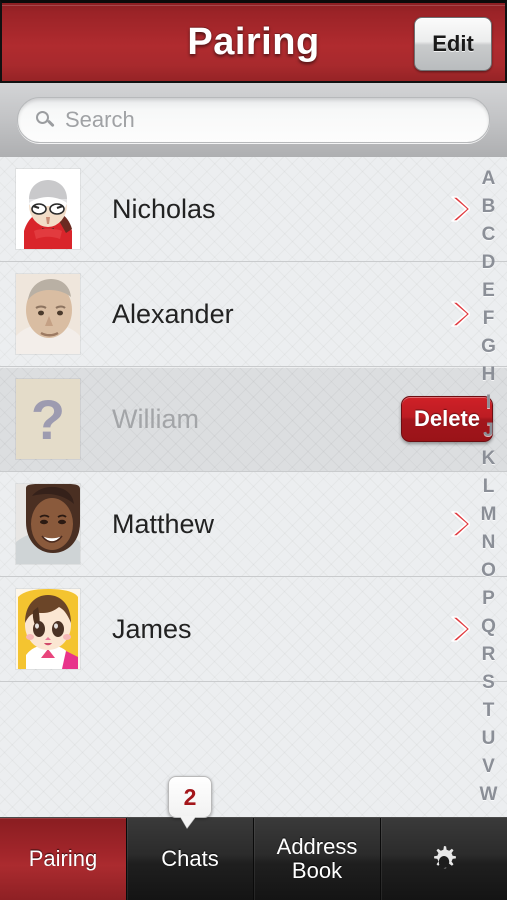  Describe the element at coordinates (488, 375) in the screenshot. I see `index-letter: H` at that location.